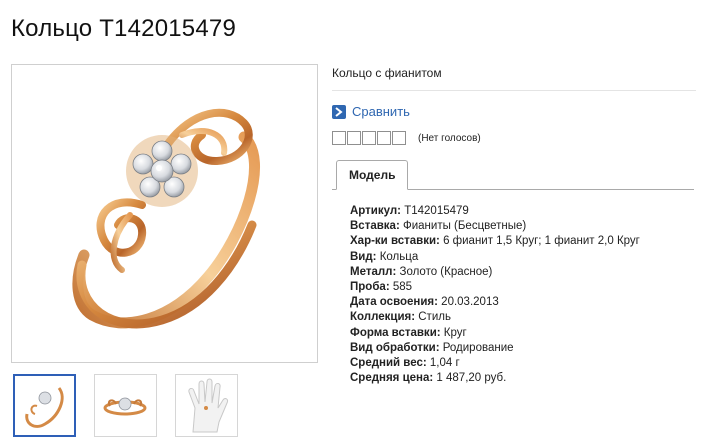  I want to click on spec-key: Вид обработки:, so click(395, 347).